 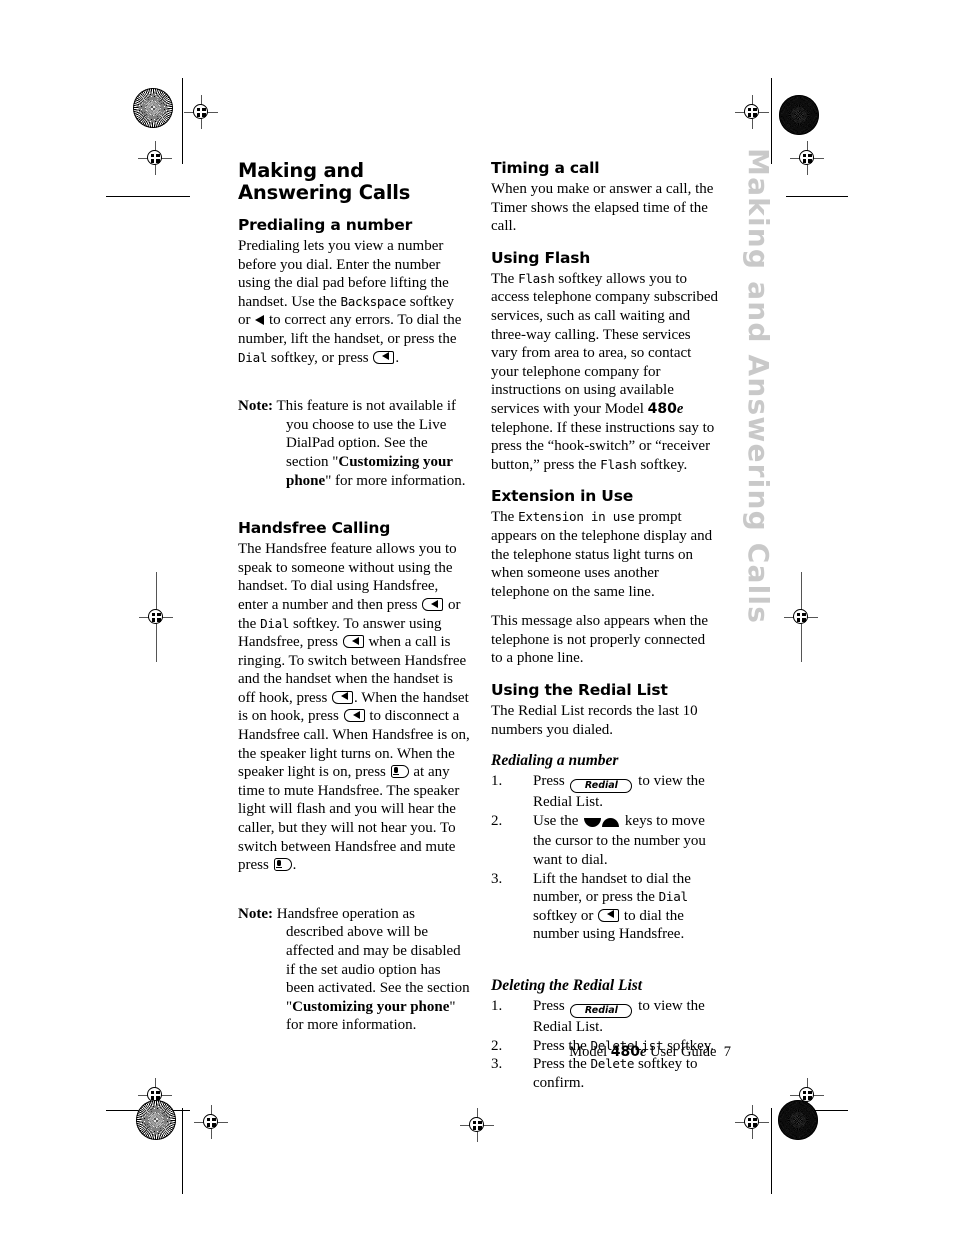 I want to click on model-suffix: e, so click(x=680, y=408).